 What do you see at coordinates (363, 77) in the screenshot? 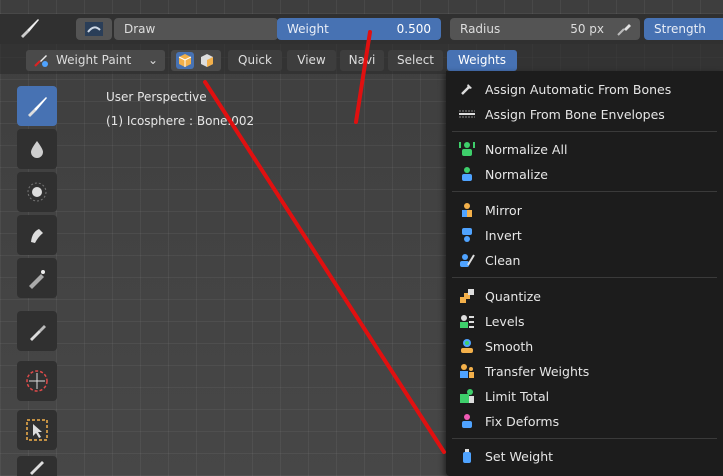
I see `red-arrow-line` at bounding box center [363, 77].